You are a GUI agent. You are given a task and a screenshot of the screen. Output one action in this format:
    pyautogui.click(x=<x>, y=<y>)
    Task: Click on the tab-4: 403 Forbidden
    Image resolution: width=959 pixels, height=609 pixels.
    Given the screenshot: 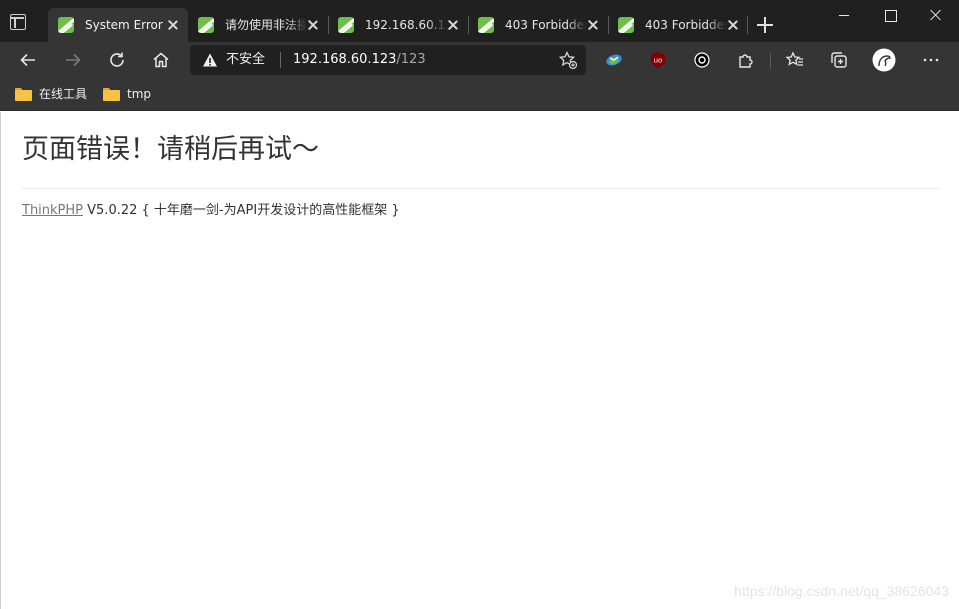 What is the action you would take?
    pyautogui.click(x=538, y=25)
    